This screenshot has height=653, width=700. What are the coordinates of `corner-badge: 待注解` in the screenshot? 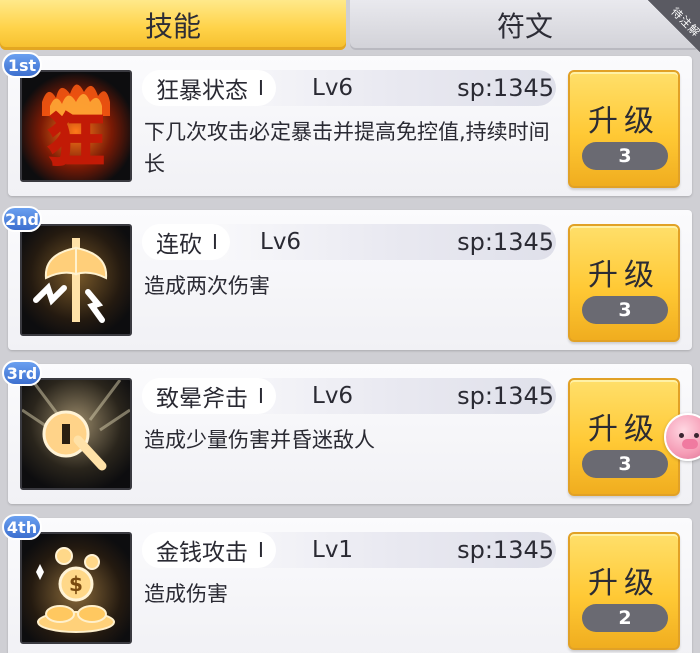 It's located at (674, 26).